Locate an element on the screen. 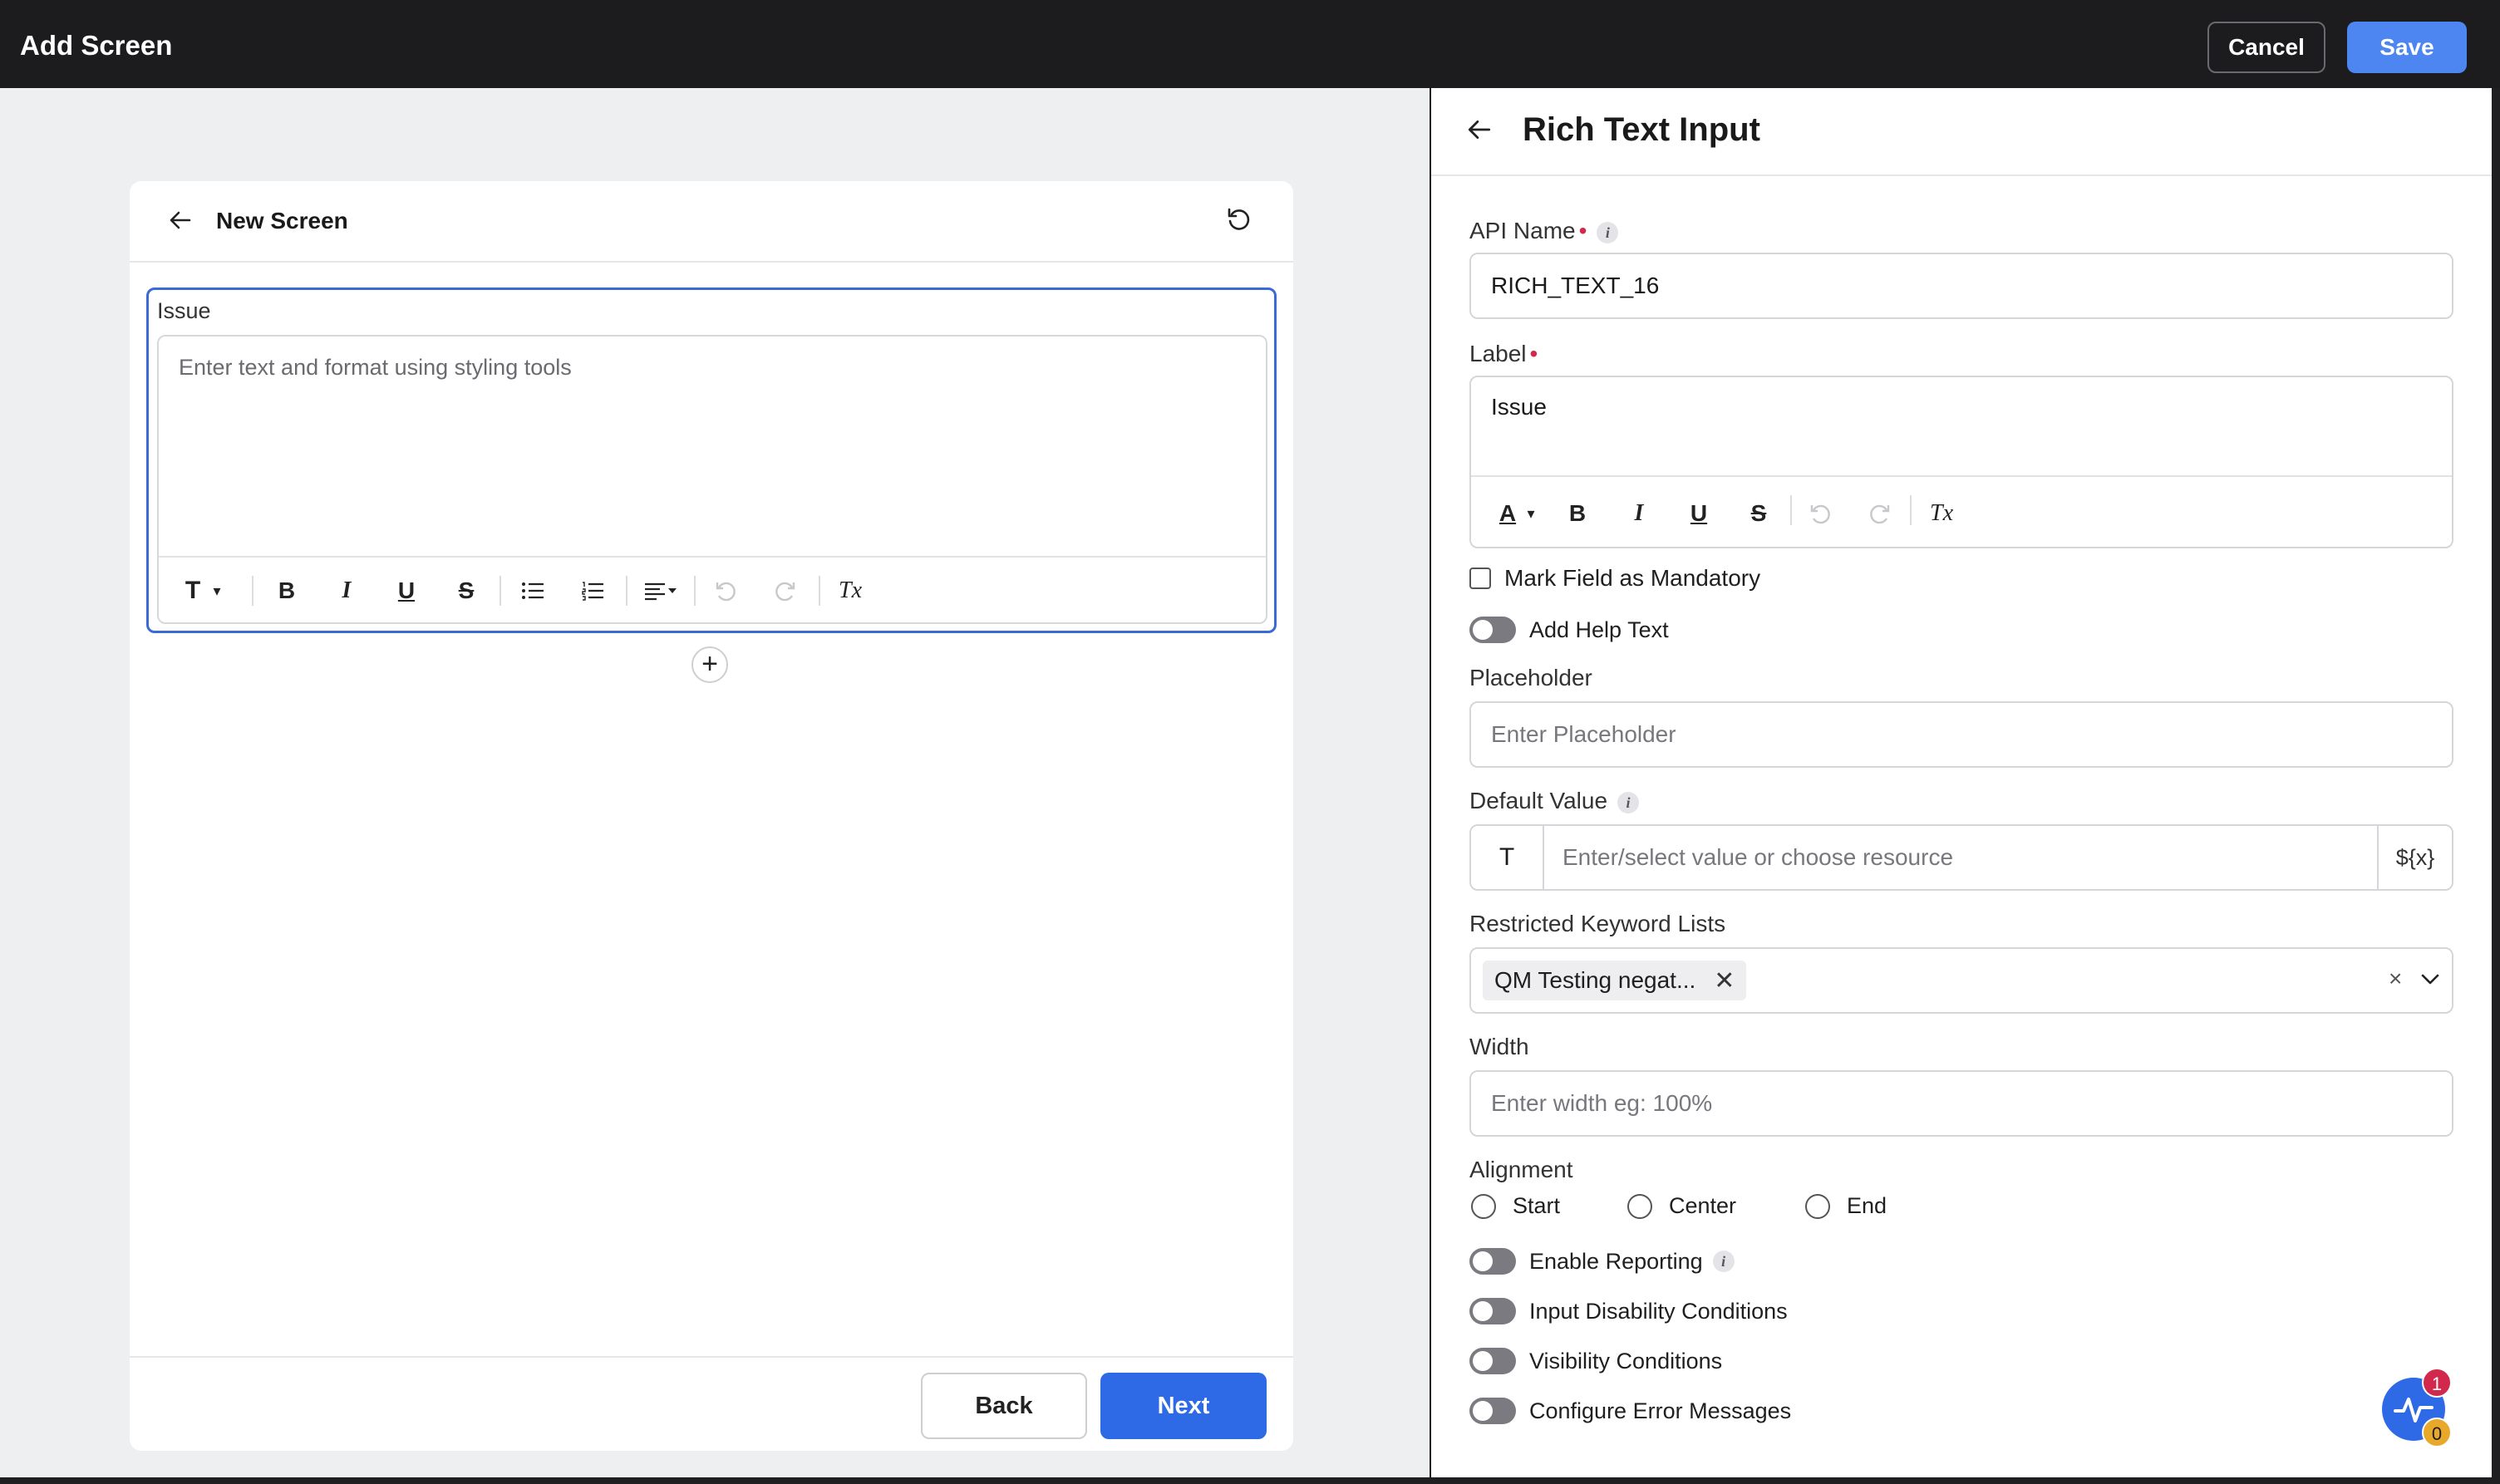 The height and width of the screenshot is (1484, 2500). help-text-label: Add Help Text is located at coordinates (1599, 629).